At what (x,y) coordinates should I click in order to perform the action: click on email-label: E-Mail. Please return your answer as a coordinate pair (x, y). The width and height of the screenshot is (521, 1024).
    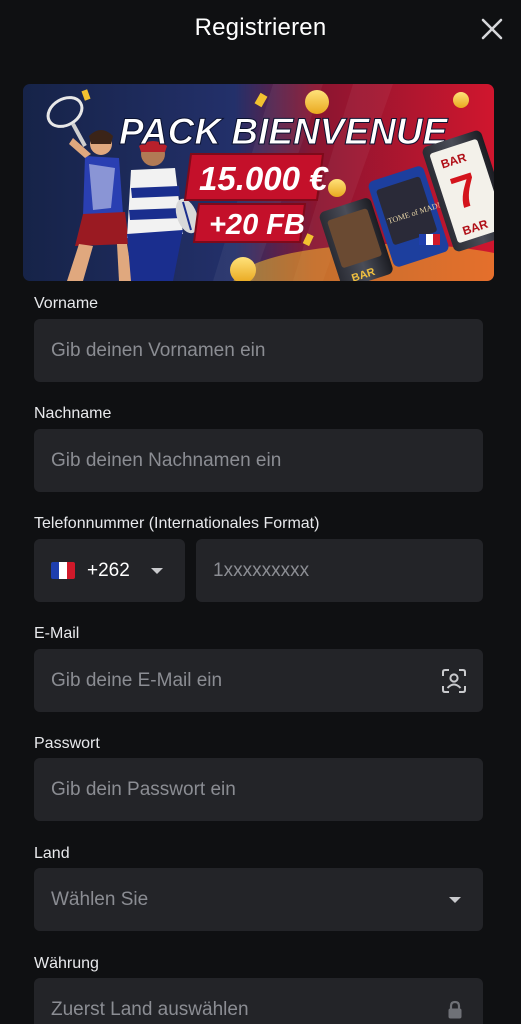
    Looking at the image, I should click on (57, 633).